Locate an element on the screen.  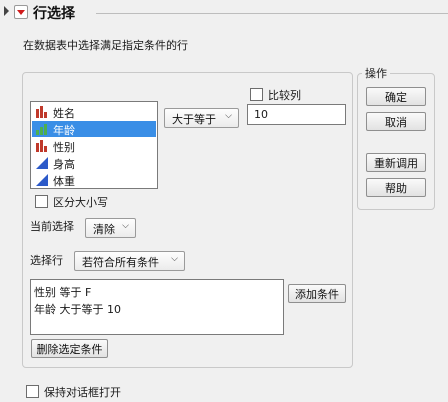
column-list: 姓名 年龄 性别 身高 体重 is located at coordinates (94, 145).